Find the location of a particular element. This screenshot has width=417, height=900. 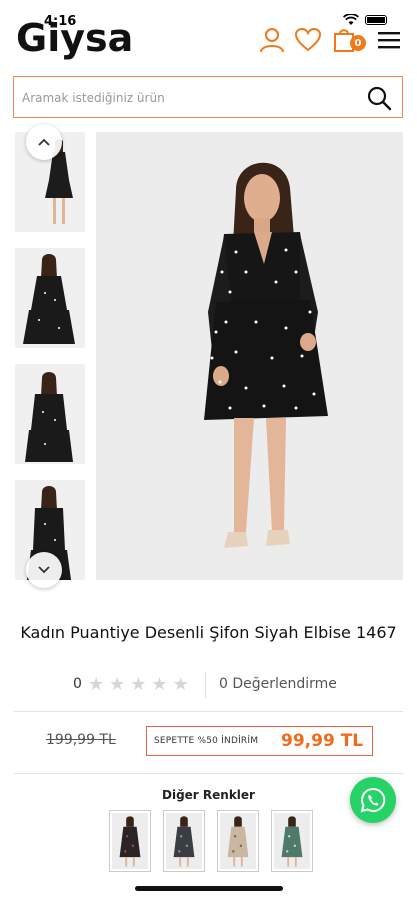

rating-row: 0 ★ ★ ★ ★ ★ 0 Değerlendirme is located at coordinates (208, 685).